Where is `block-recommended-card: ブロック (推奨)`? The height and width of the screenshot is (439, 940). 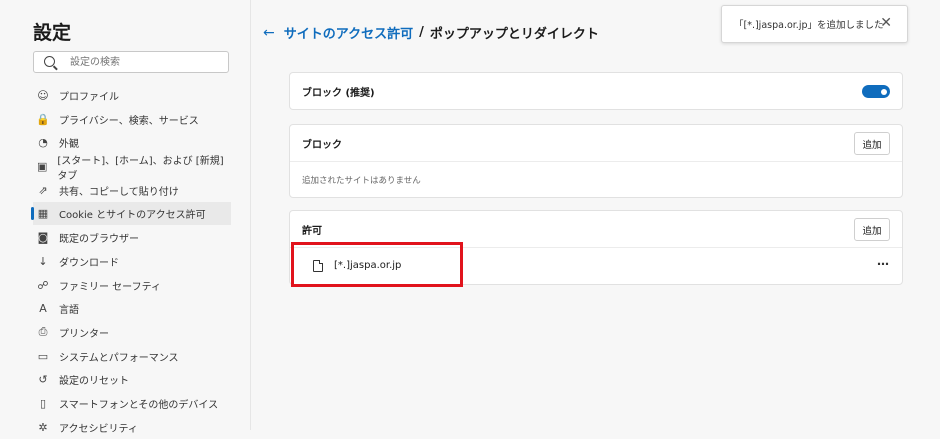
block-recommended-card: ブロック (推奨) is located at coordinates (596, 91).